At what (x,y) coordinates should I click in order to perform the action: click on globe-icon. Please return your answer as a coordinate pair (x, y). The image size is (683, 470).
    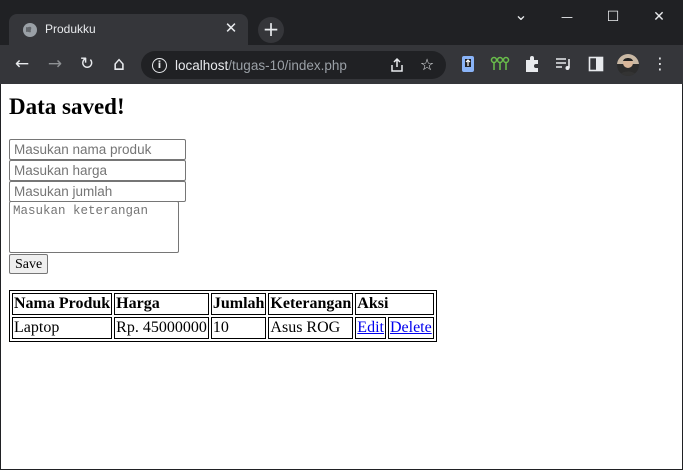
    Looking at the image, I should click on (30, 30).